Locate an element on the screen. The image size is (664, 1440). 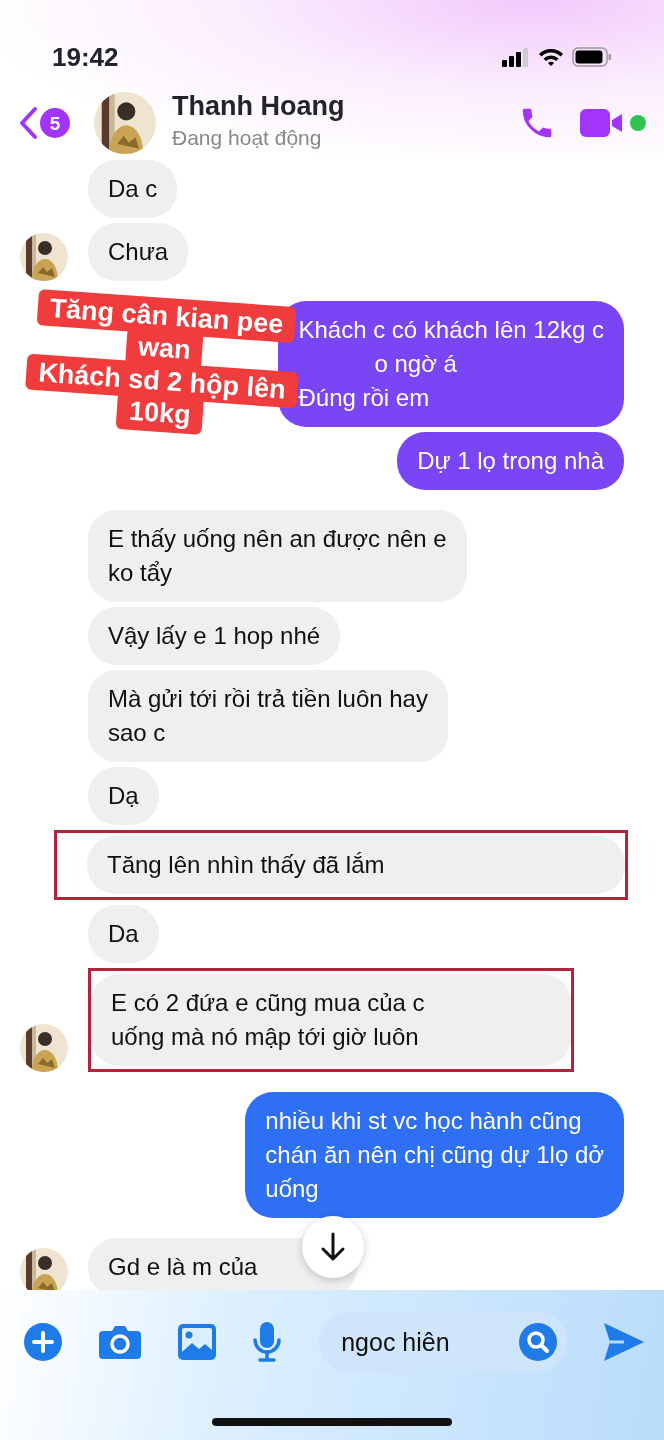
plus-icon is located at coordinates (43, 1342).